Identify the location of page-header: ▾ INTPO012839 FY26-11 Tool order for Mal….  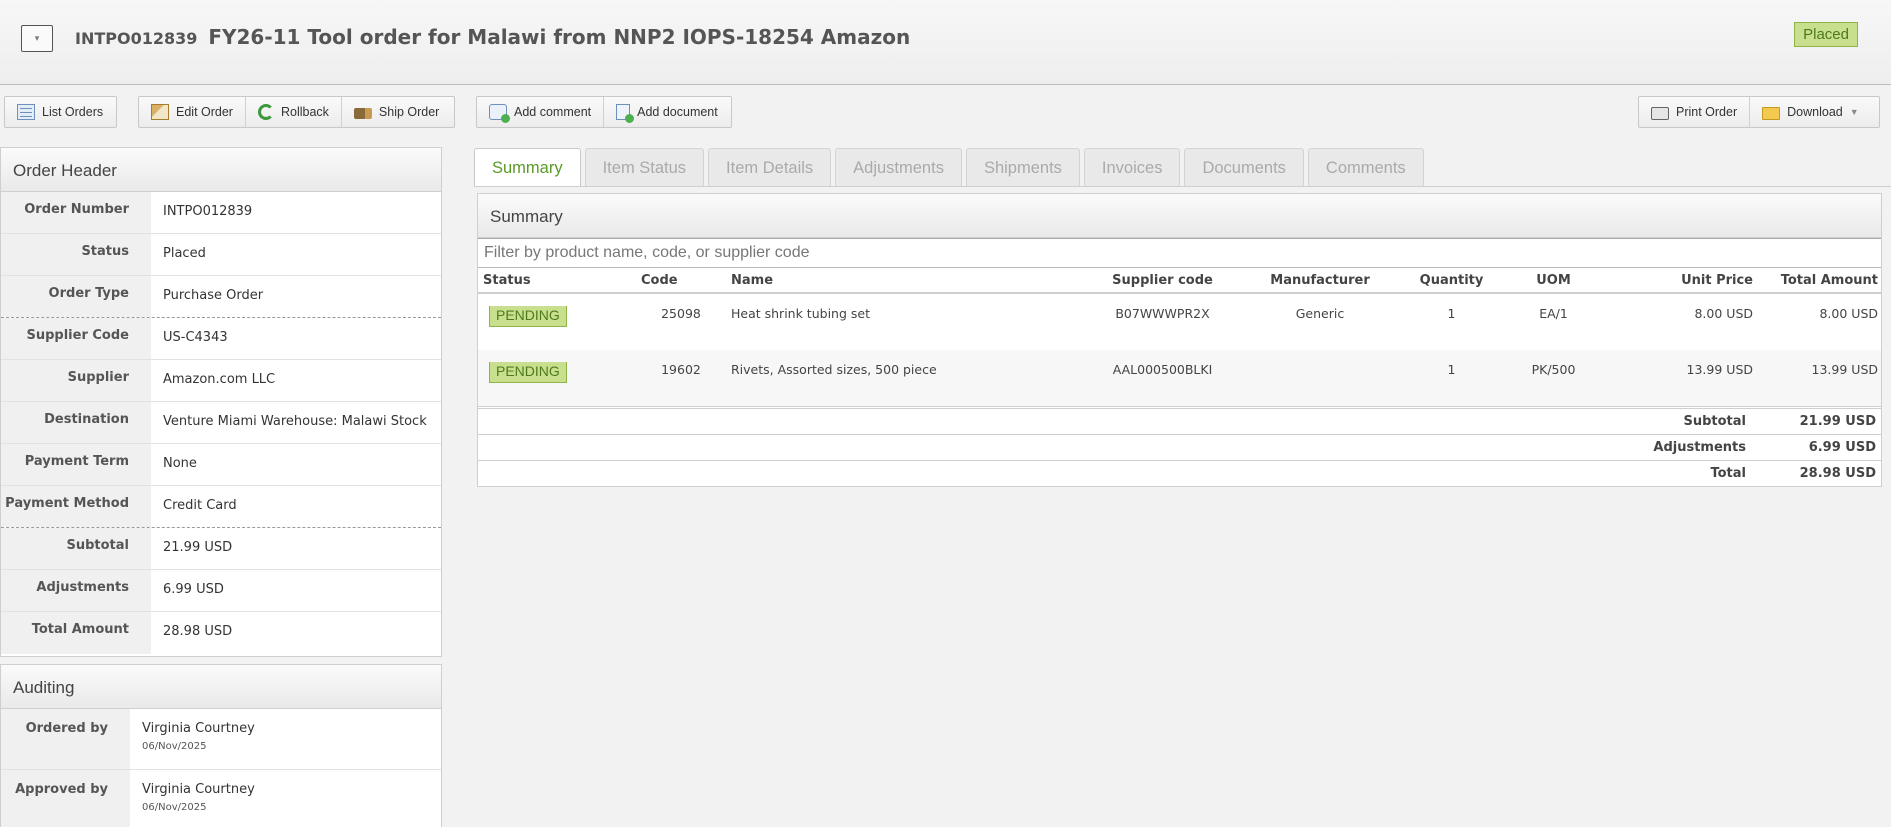
(945, 42).